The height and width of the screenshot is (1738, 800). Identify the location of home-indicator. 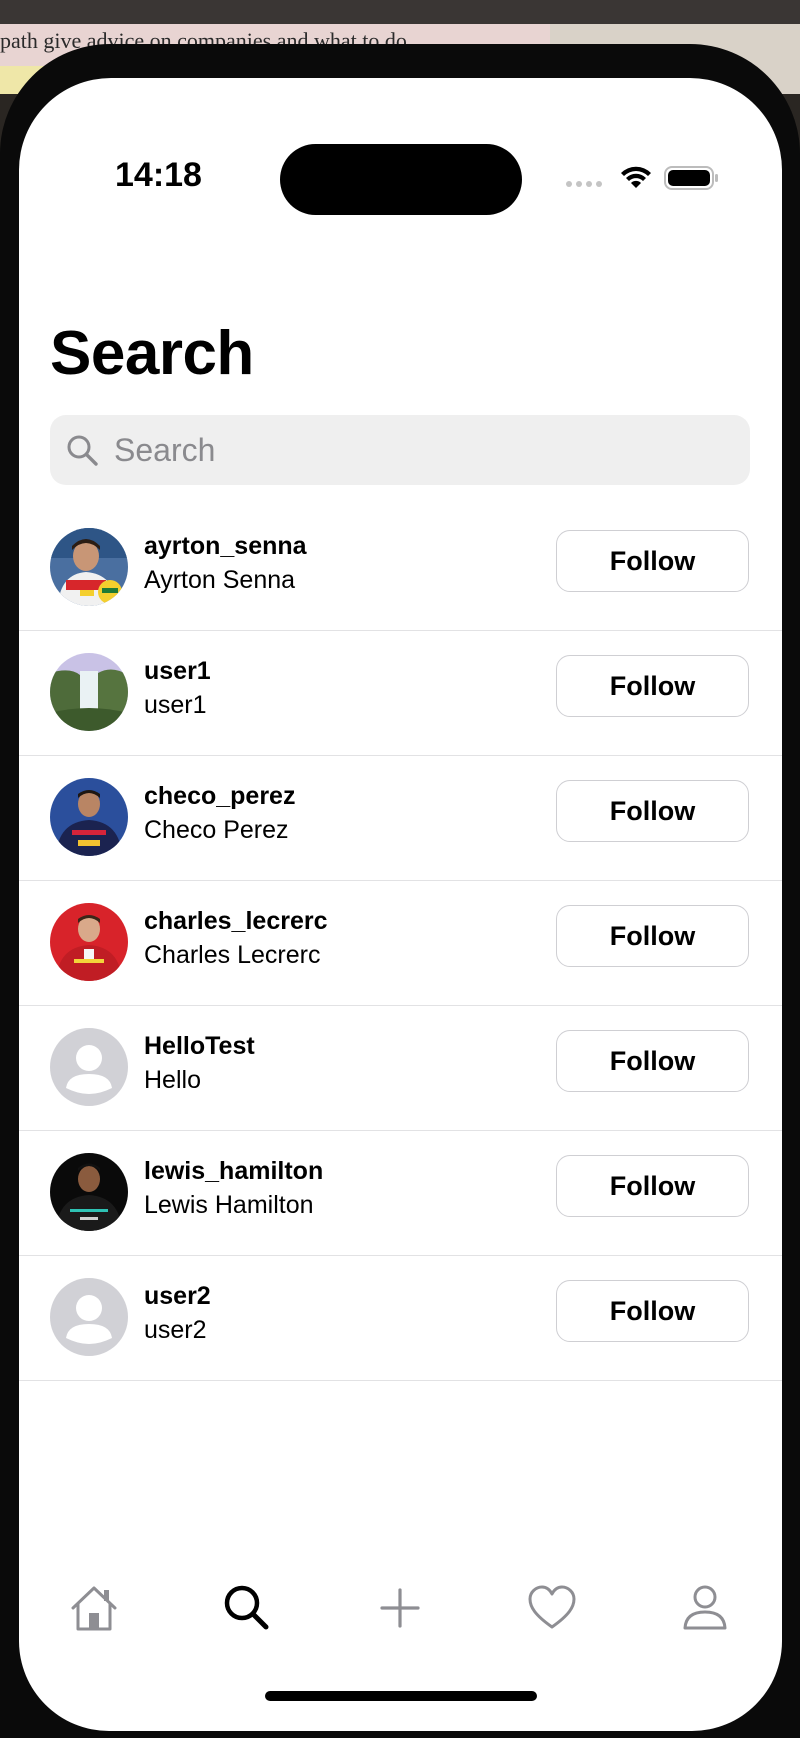
(401, 1696).